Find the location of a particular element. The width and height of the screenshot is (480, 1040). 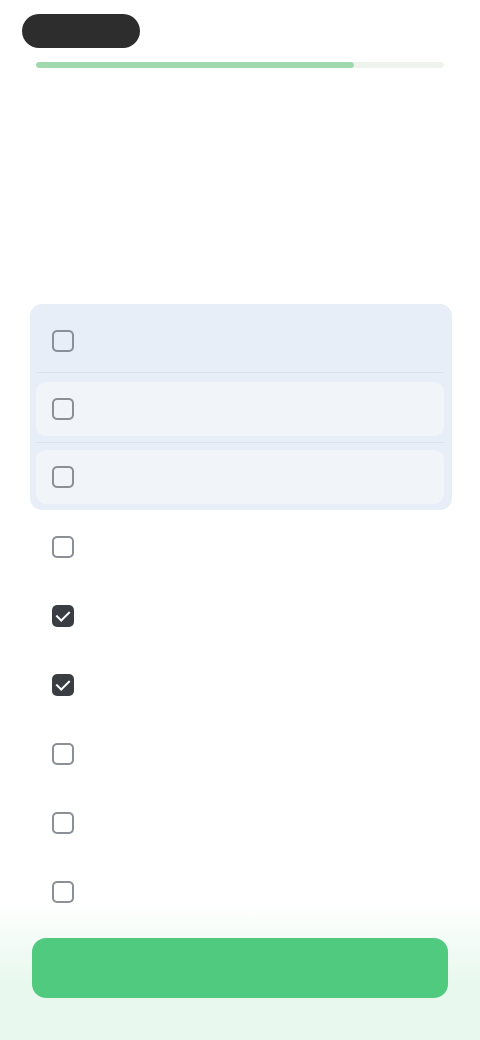

continue-button is located at coordinates (240, 968).